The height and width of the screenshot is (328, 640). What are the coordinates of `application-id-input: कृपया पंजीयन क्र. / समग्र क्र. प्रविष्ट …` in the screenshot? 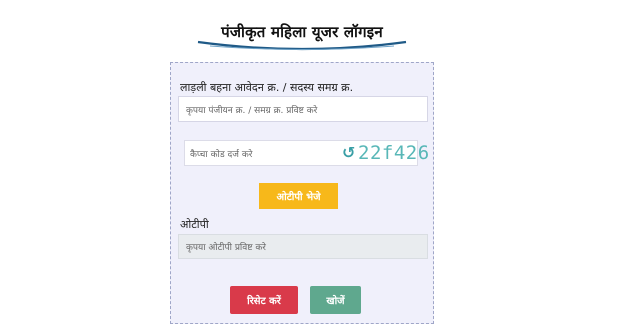 It's located at (303, 109).